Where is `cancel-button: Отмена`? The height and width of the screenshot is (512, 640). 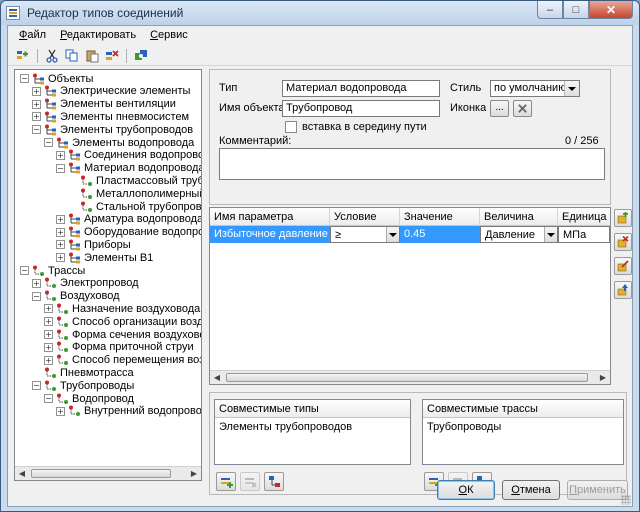 cancel-button: Отмена is located at coordinates (531, 490).